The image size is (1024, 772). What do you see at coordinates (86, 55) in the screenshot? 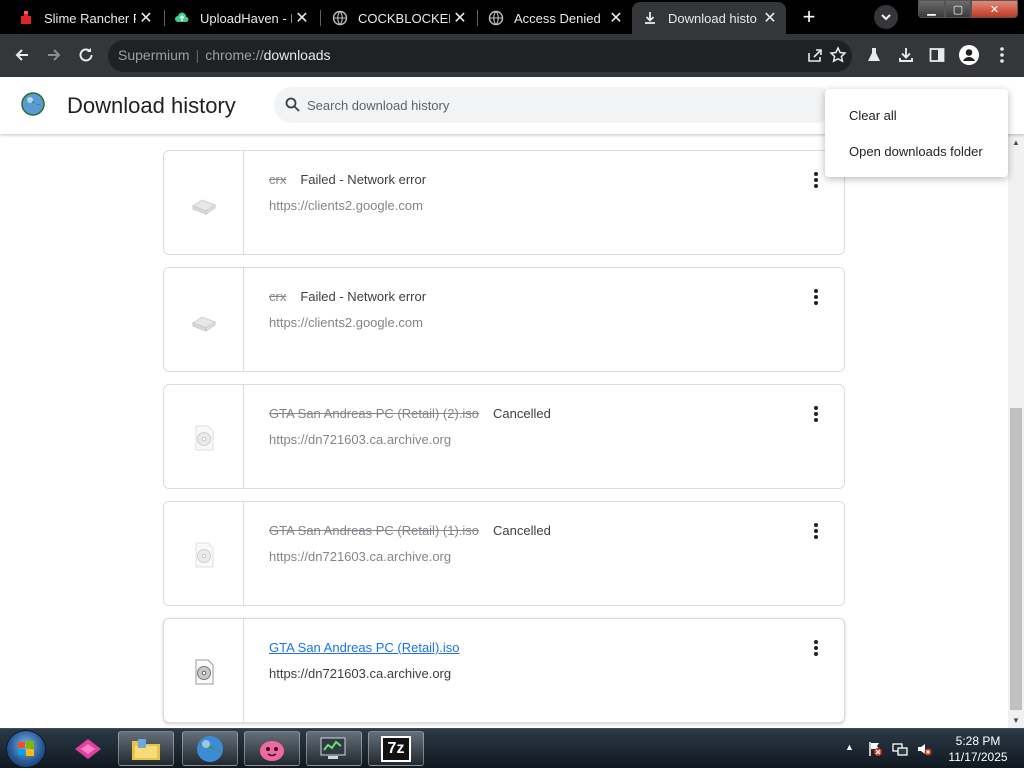
I see `reload-button` at bounding box center [86, 55].